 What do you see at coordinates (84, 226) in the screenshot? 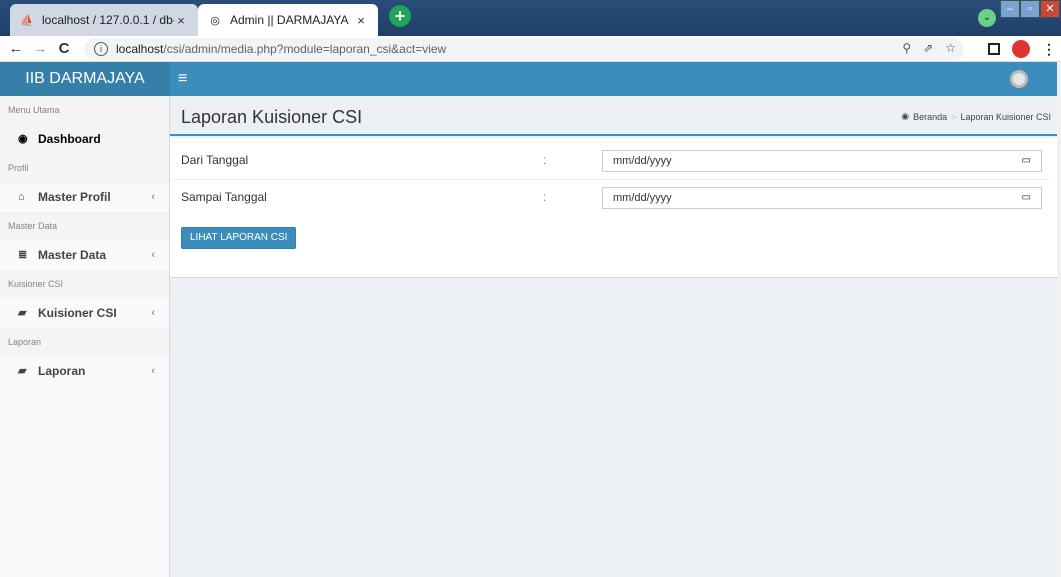
I see `sidebar-header-master-data: Master Data` at bounding box center [84, 226].